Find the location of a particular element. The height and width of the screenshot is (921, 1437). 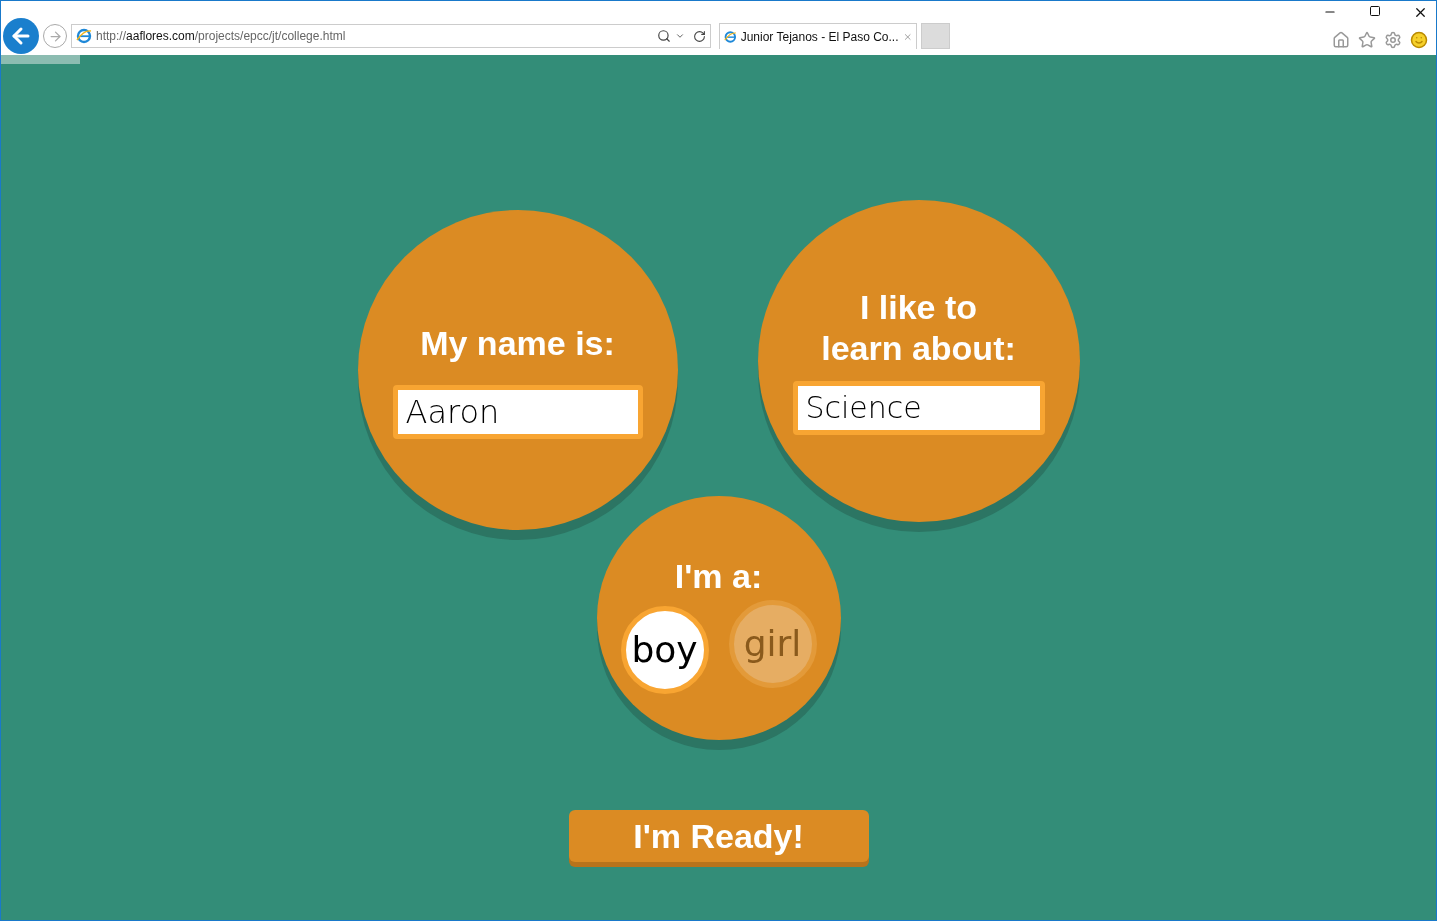

name-label: My name is: is located at coordinates (517, 343).